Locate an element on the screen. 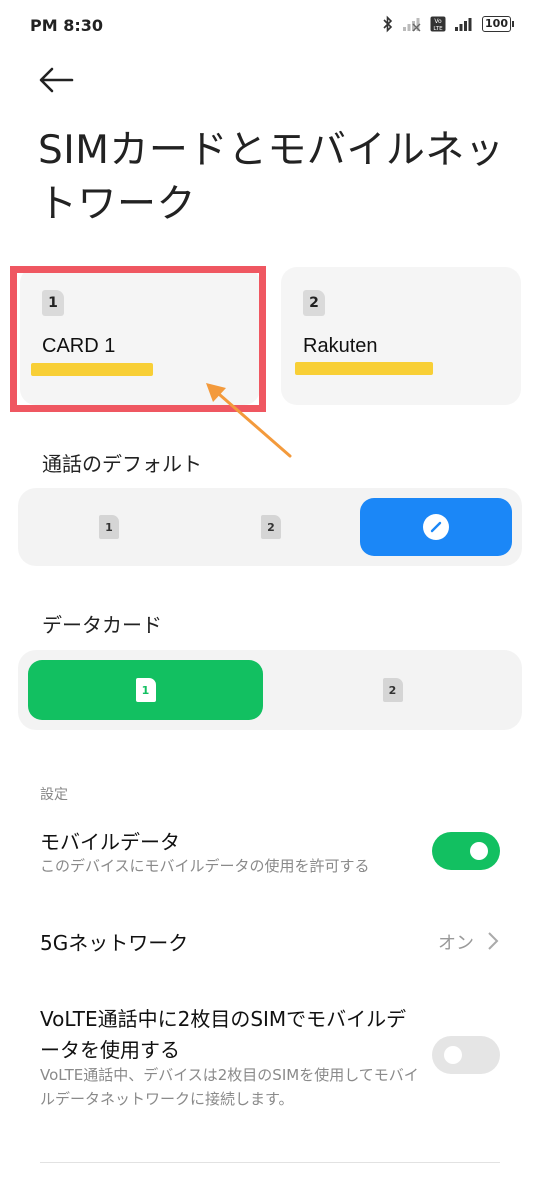  chevron-right-icon is located at coordinates (493, 941).